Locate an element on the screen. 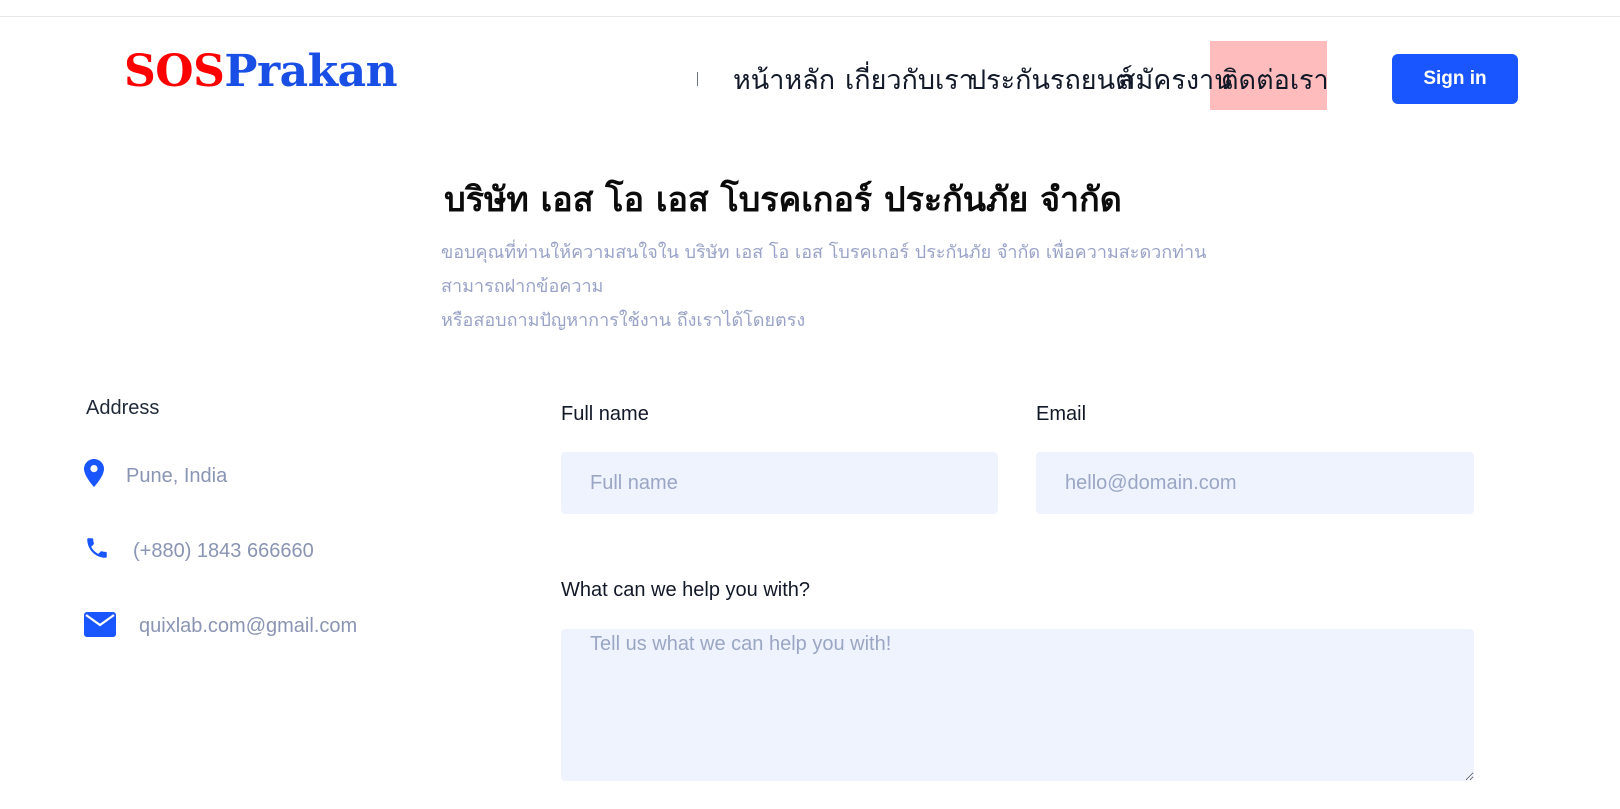  nav-item-about: เกี่ยวกับเรา is located at coordinates (909, 81).